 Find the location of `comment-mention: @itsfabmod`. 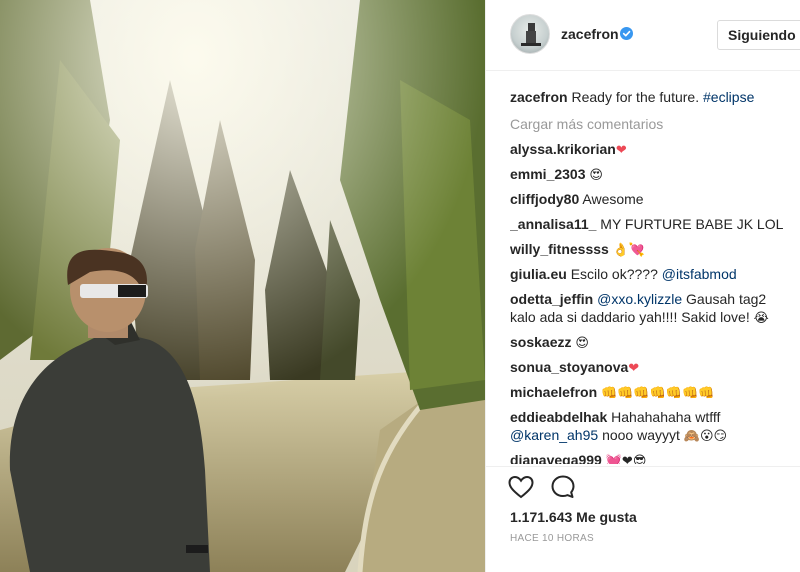

comment-mention: @itsfabmod is located at coordinates (699, 274).